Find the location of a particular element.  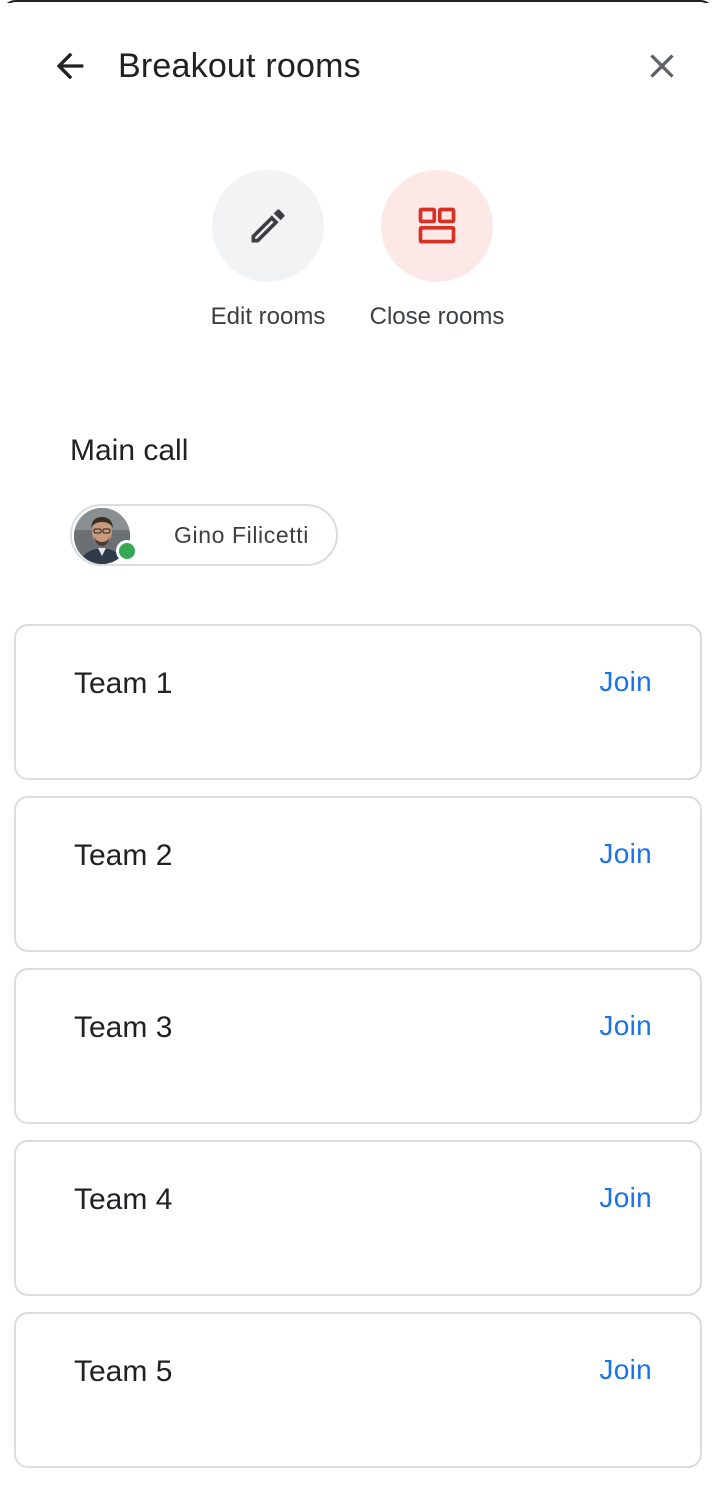

room-card-team-2: Team 2 Join is located at coordinates (358, 874).